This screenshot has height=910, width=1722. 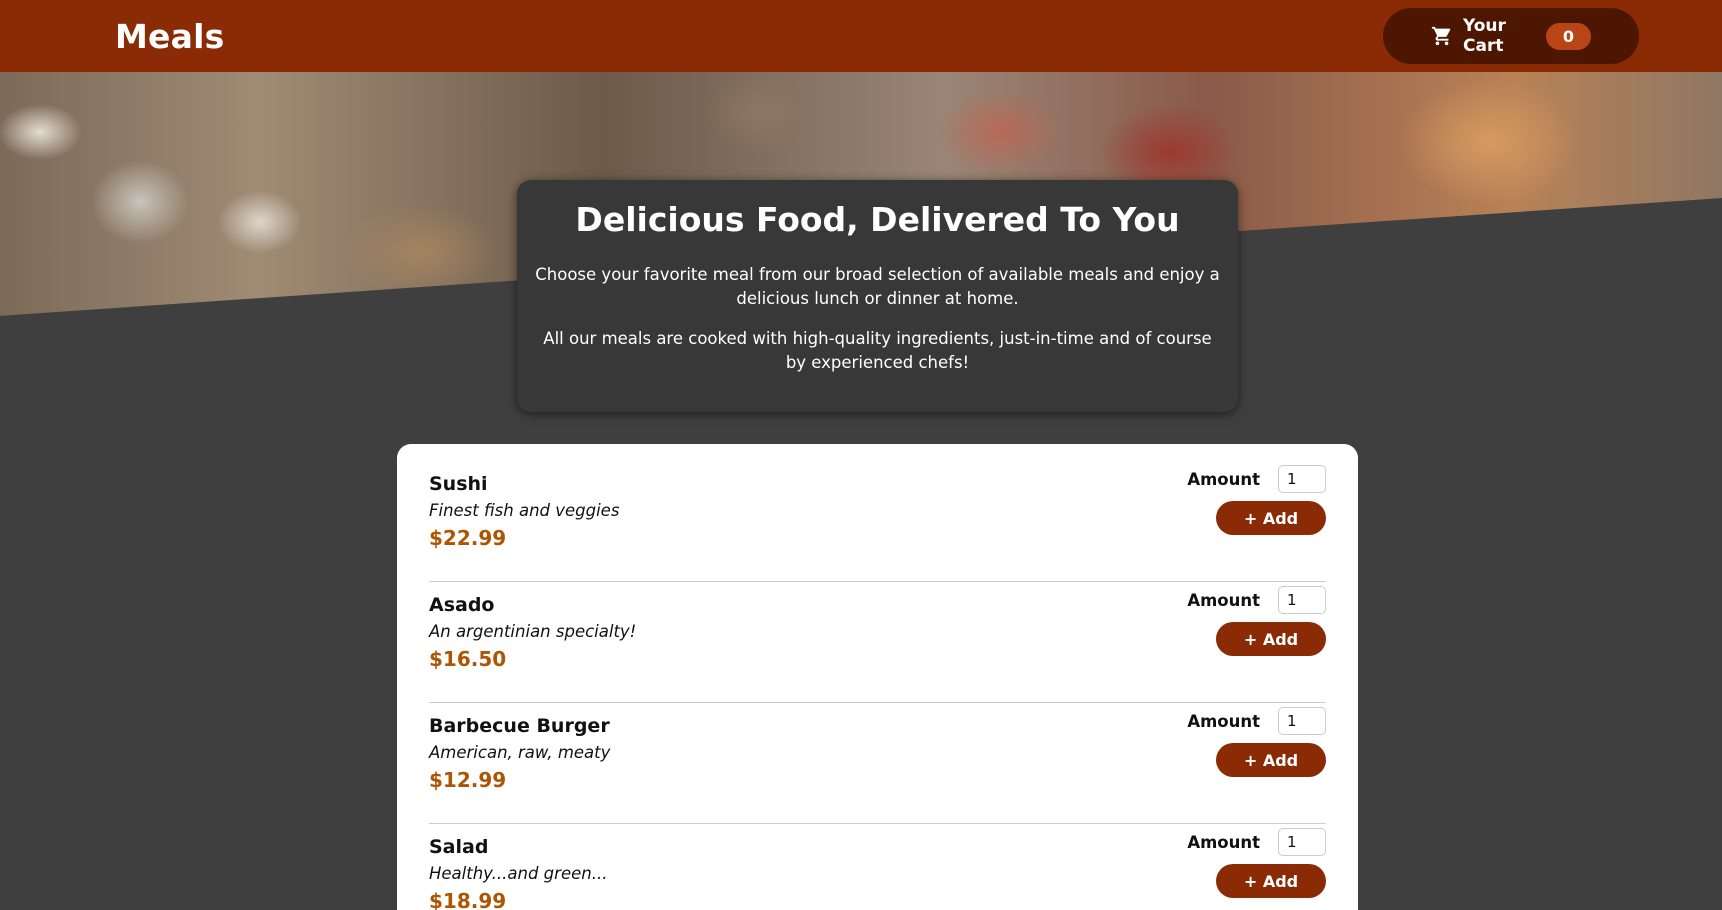 I want to click on meal-description: An argentinian specialty!, so click(x=533, y=631).